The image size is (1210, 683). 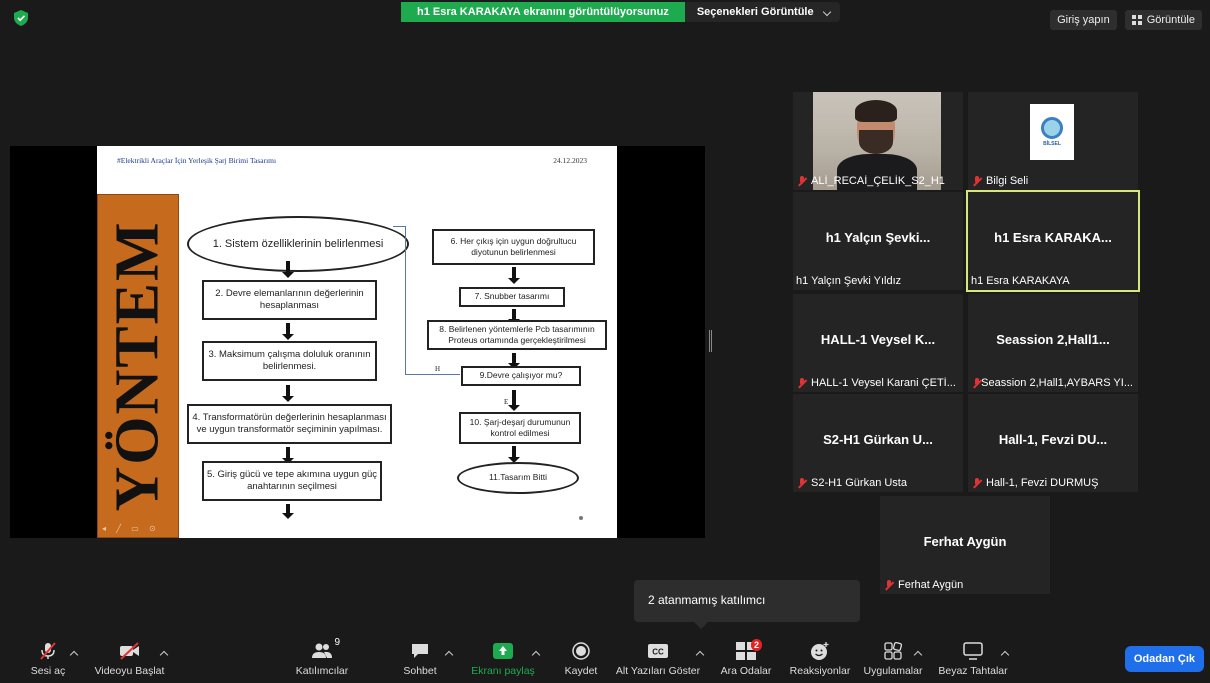 I want to click on view-button: Görüntüle, so click(x=1163, y=20).